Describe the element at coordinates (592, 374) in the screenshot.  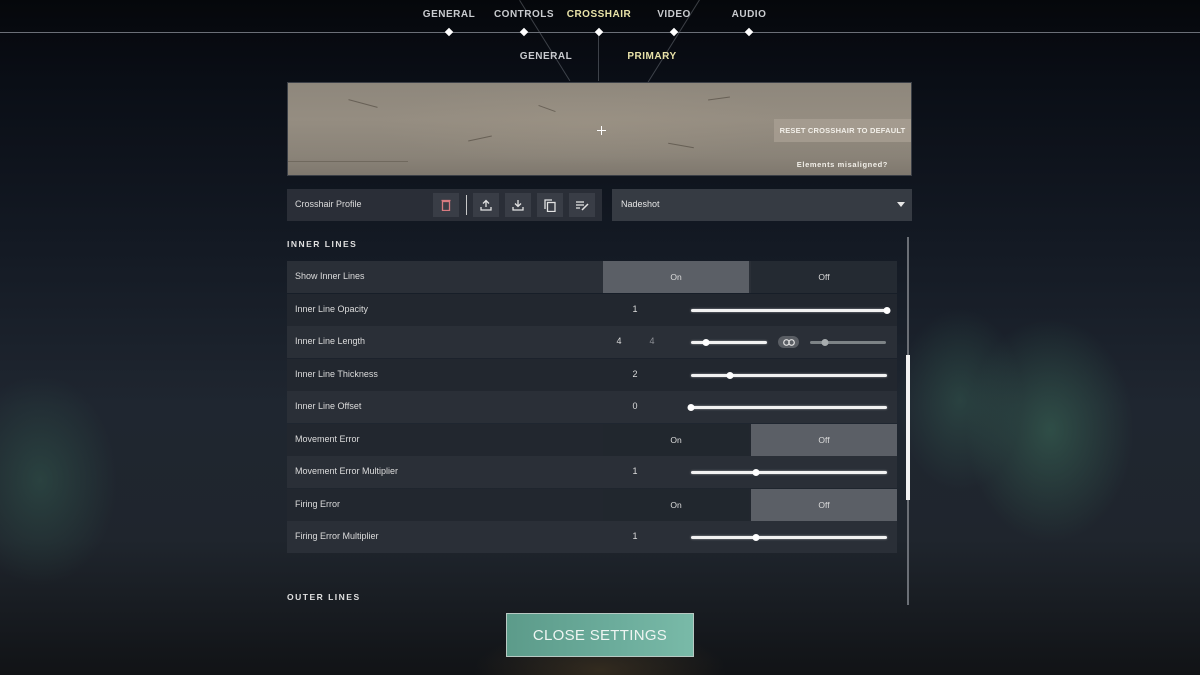
I see `setting-row: Inner Line Thickness 2` at that location.